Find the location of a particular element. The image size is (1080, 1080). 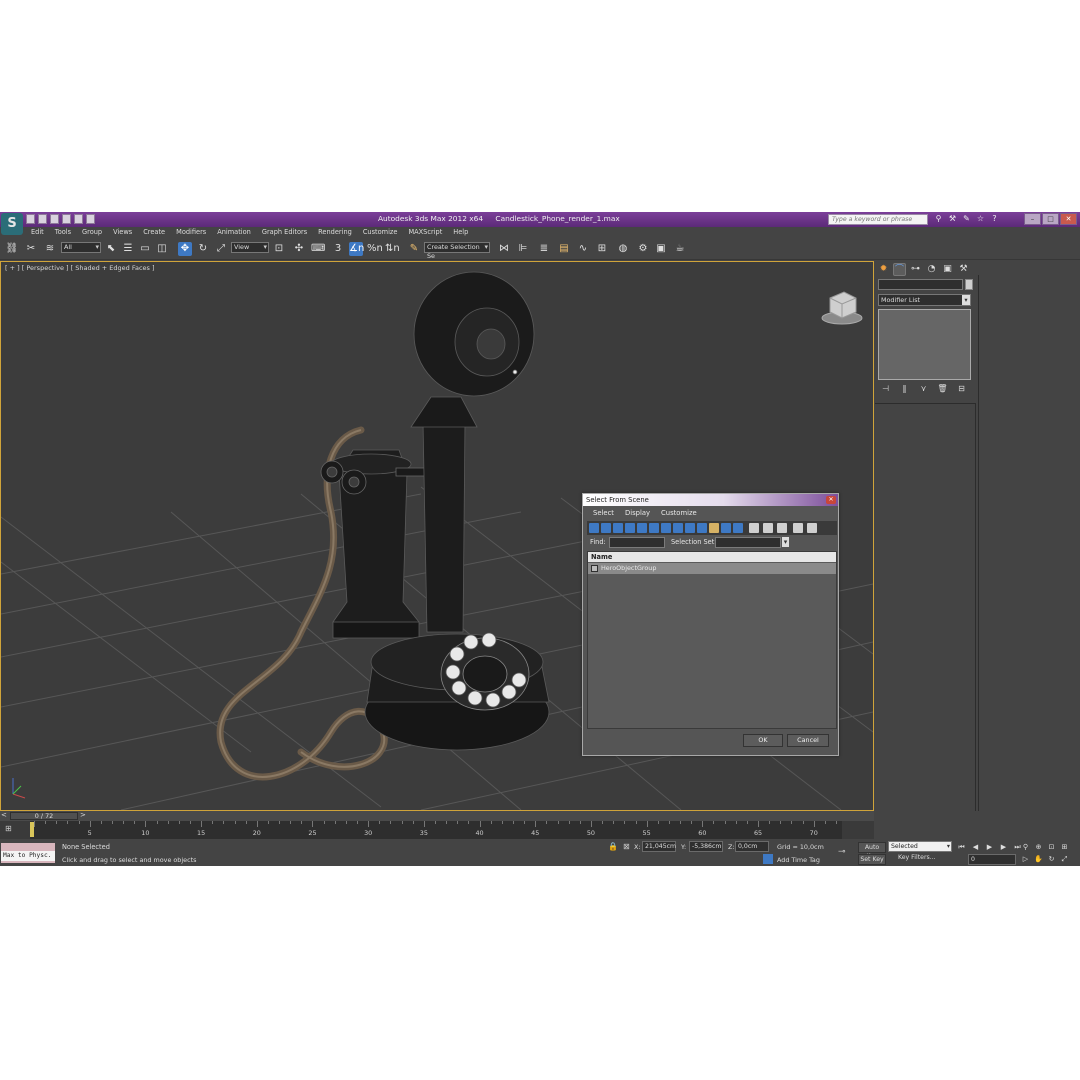

select-and-move-icon: ✥ is located at coordinates (185, 249).